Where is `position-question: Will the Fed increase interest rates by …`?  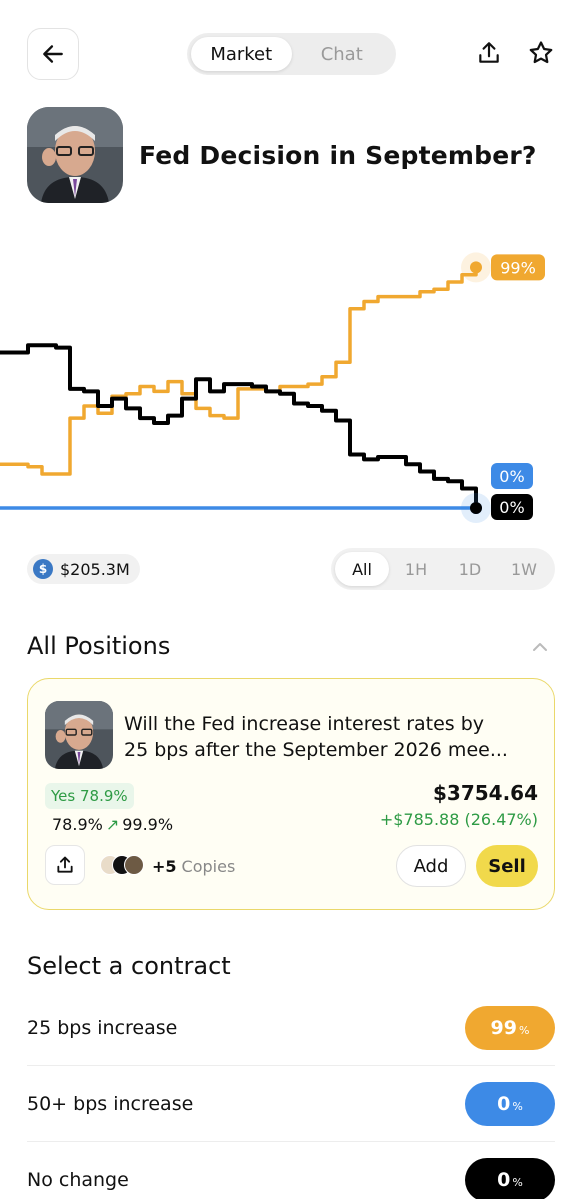
position-question: Will the Fed increase interest rates by … is located at coordinates (334, 737).